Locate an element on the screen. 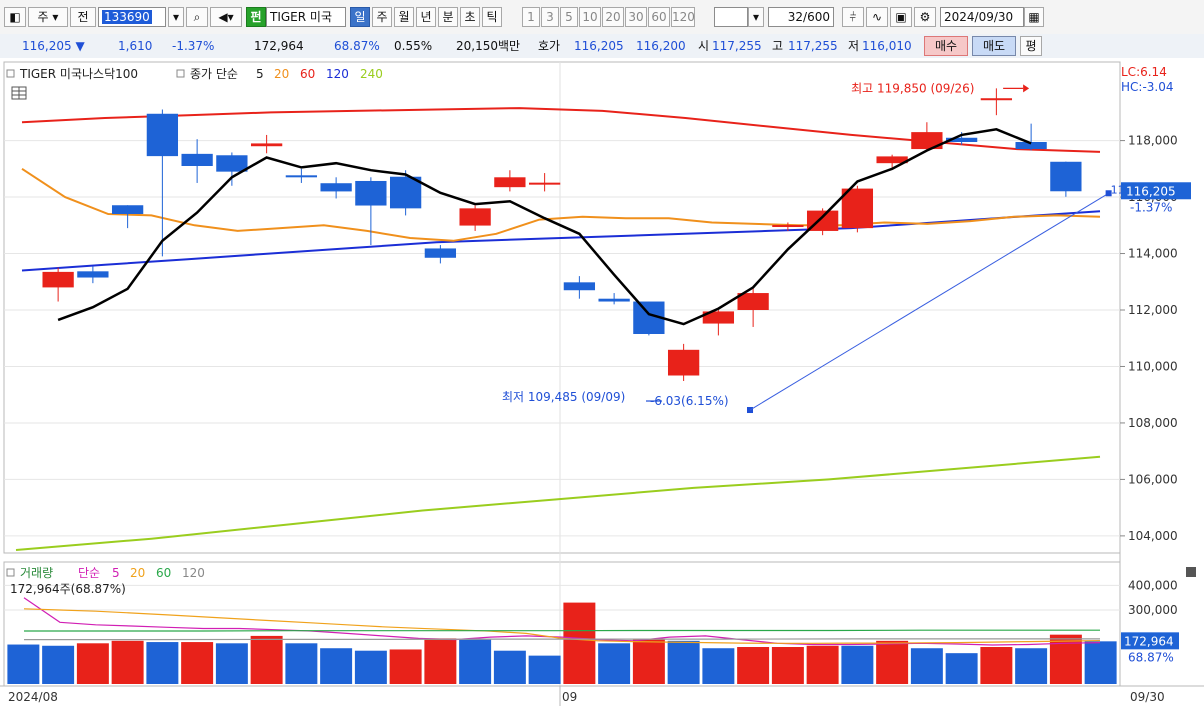 The height and width of the screenshot is (710, 1204). down-arrow-icon: ▼ is located at coordinates (80, 46).